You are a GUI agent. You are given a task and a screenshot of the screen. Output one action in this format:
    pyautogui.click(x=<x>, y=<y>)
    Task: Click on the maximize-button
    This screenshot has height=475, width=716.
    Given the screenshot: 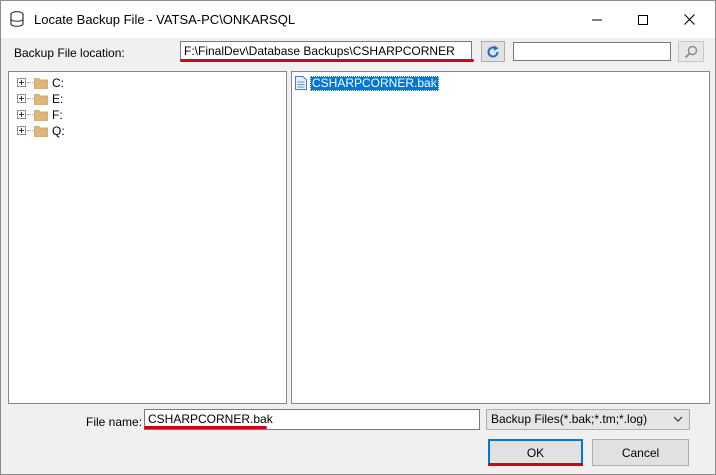 What is the action you would take?
    pyautogui.click(x=643, y=19)
    